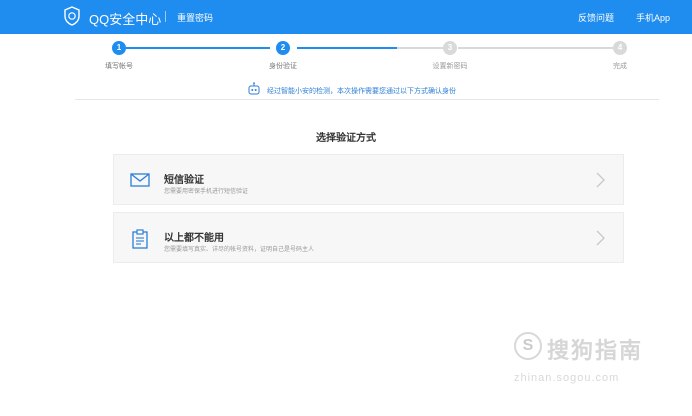 This screenshot has height=416, width=692. What do you see at coordinates (420, 48) in the screenshot?
I see `step-line-2-rest` at bounding box center [420, 48].